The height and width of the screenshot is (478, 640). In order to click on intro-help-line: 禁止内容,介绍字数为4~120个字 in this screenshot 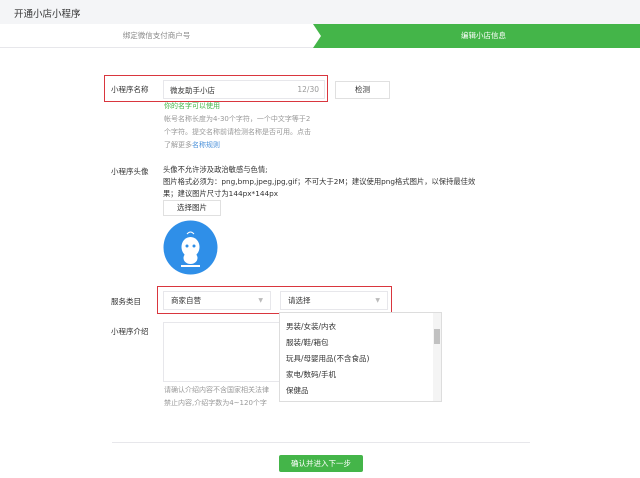, I will do `click(215, 403)`.